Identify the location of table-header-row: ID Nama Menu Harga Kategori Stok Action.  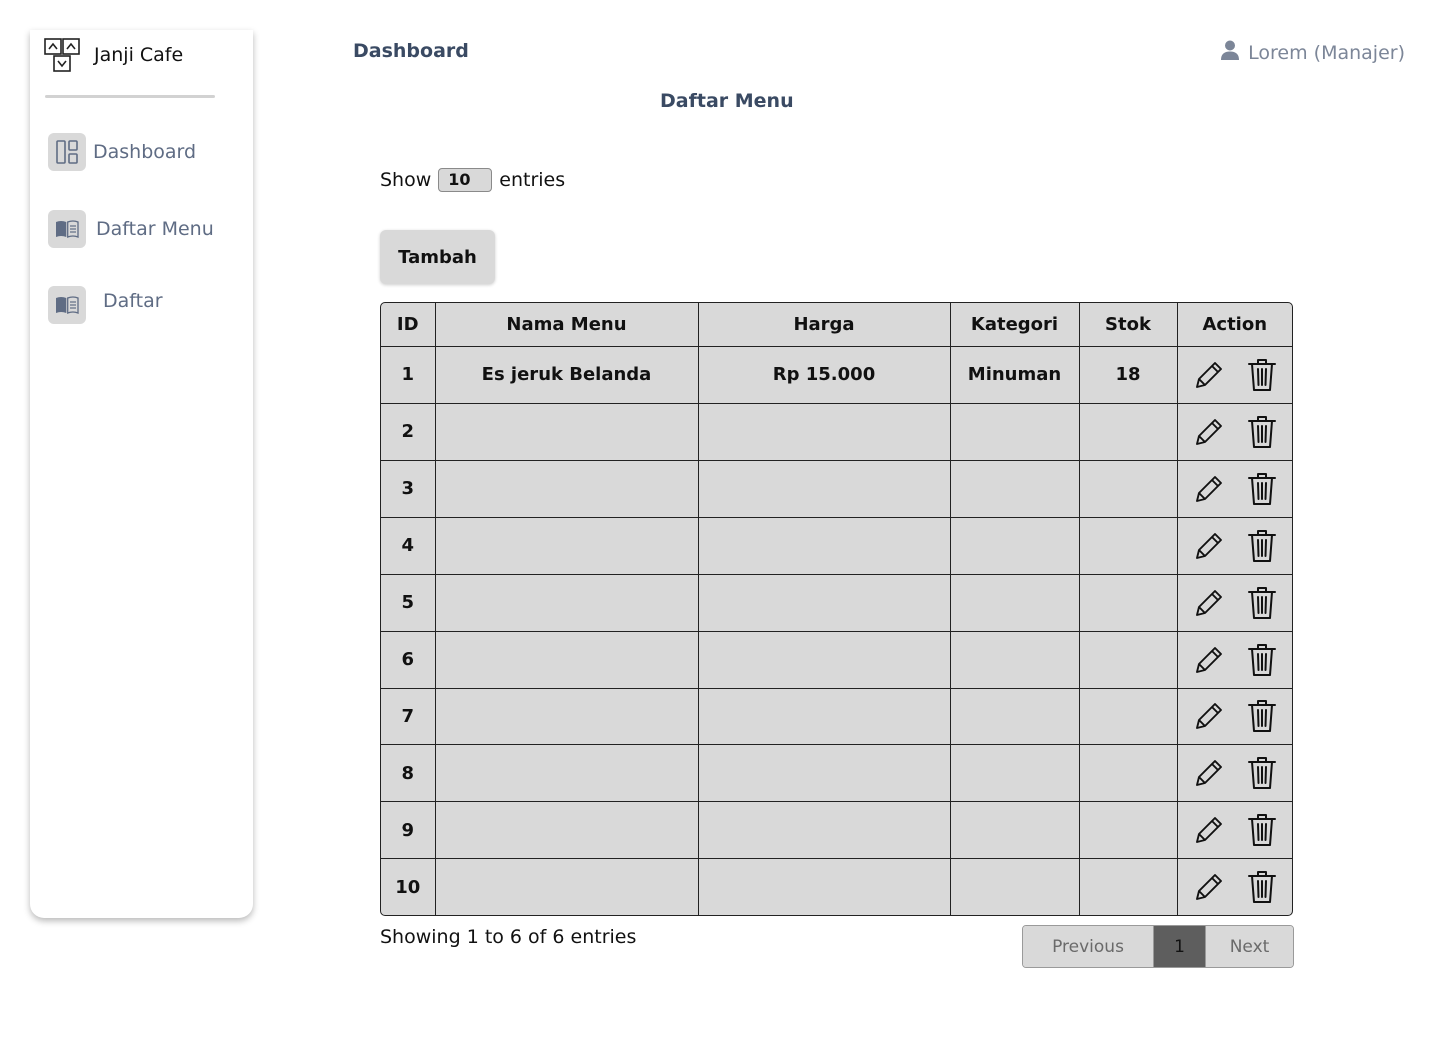
(836, 325).